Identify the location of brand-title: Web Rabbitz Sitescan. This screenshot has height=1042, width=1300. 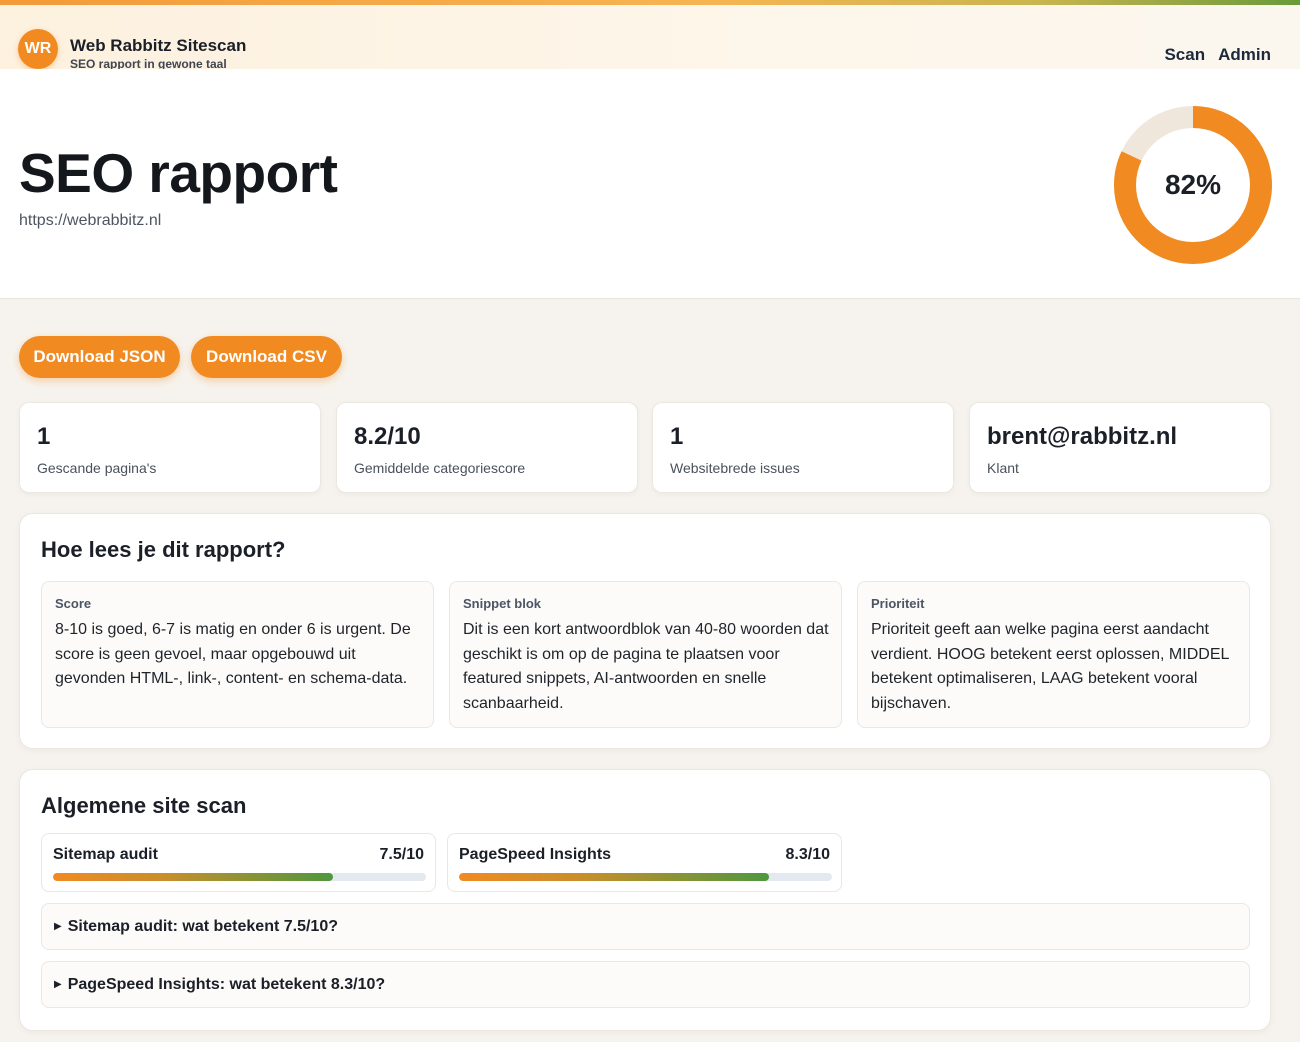
(158, 46).